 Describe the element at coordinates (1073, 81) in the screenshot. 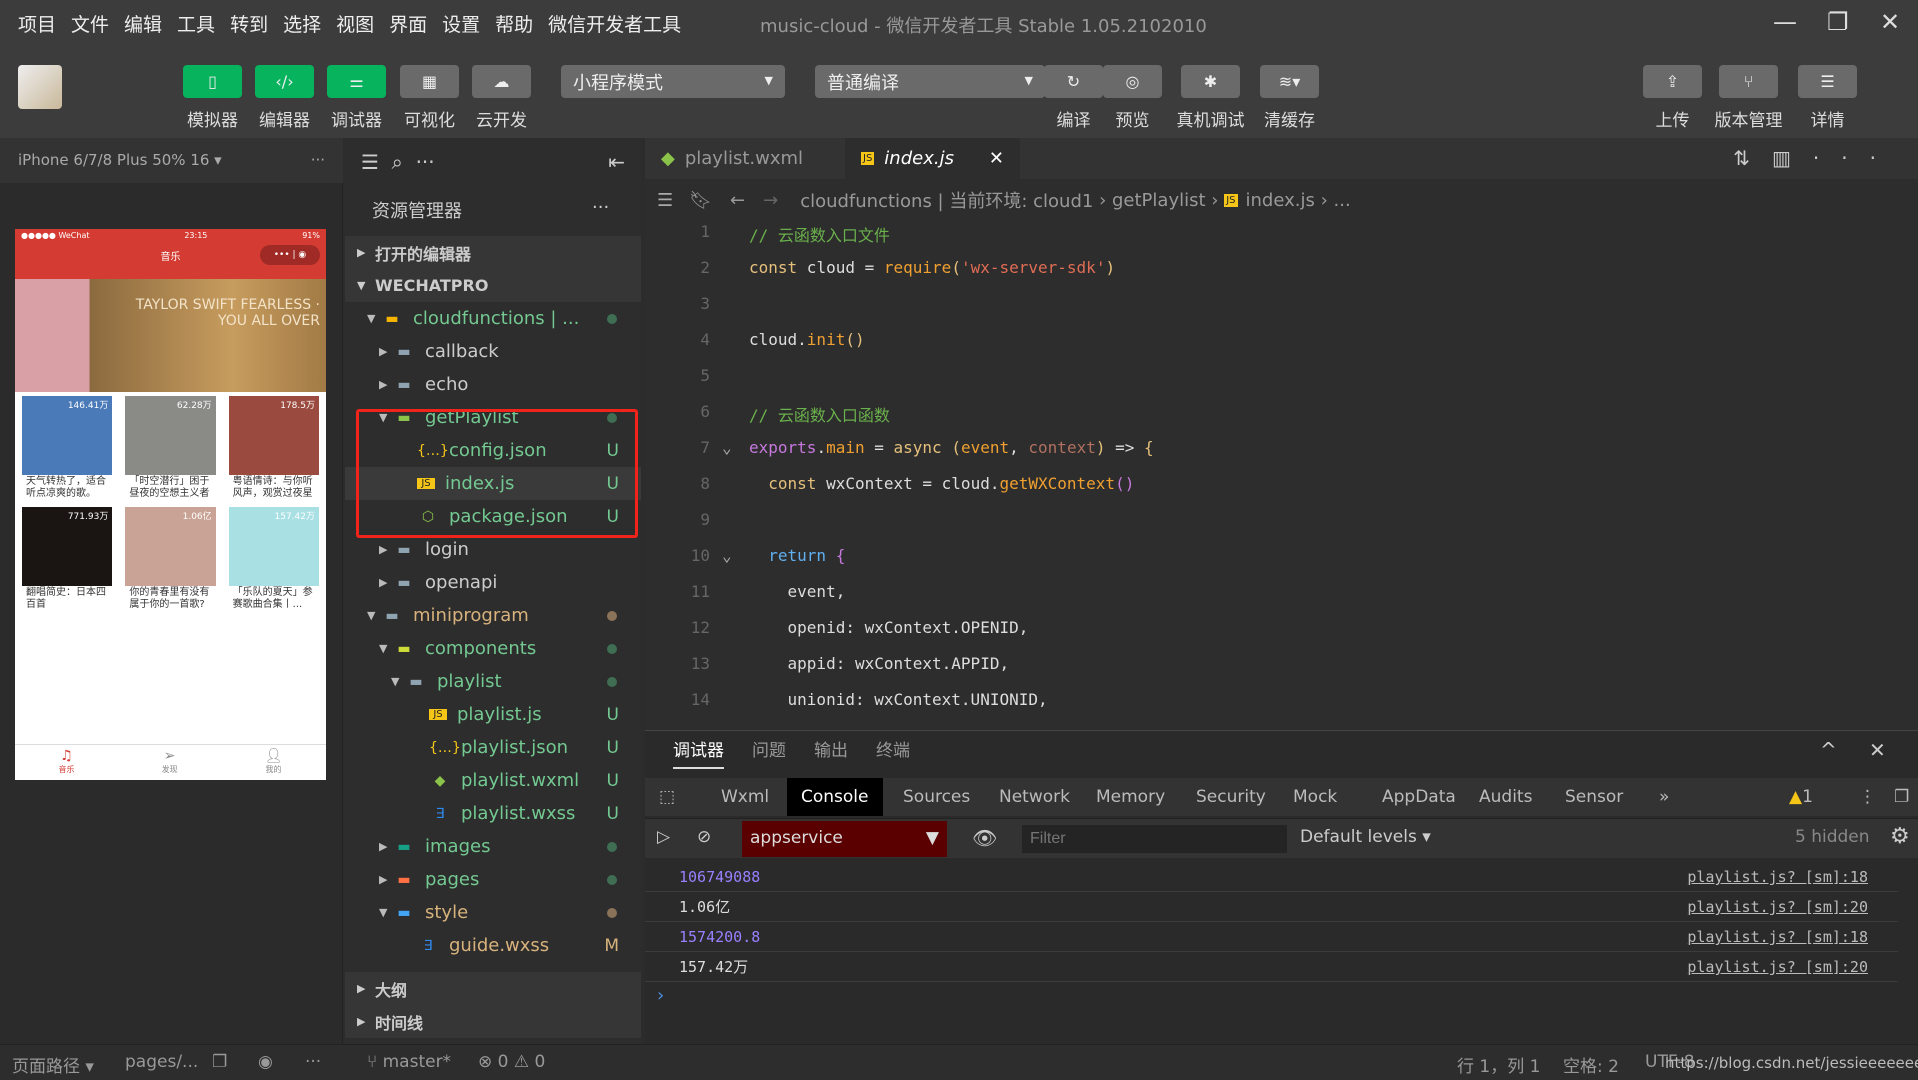

I see `refresh-button: ↻` at that location.